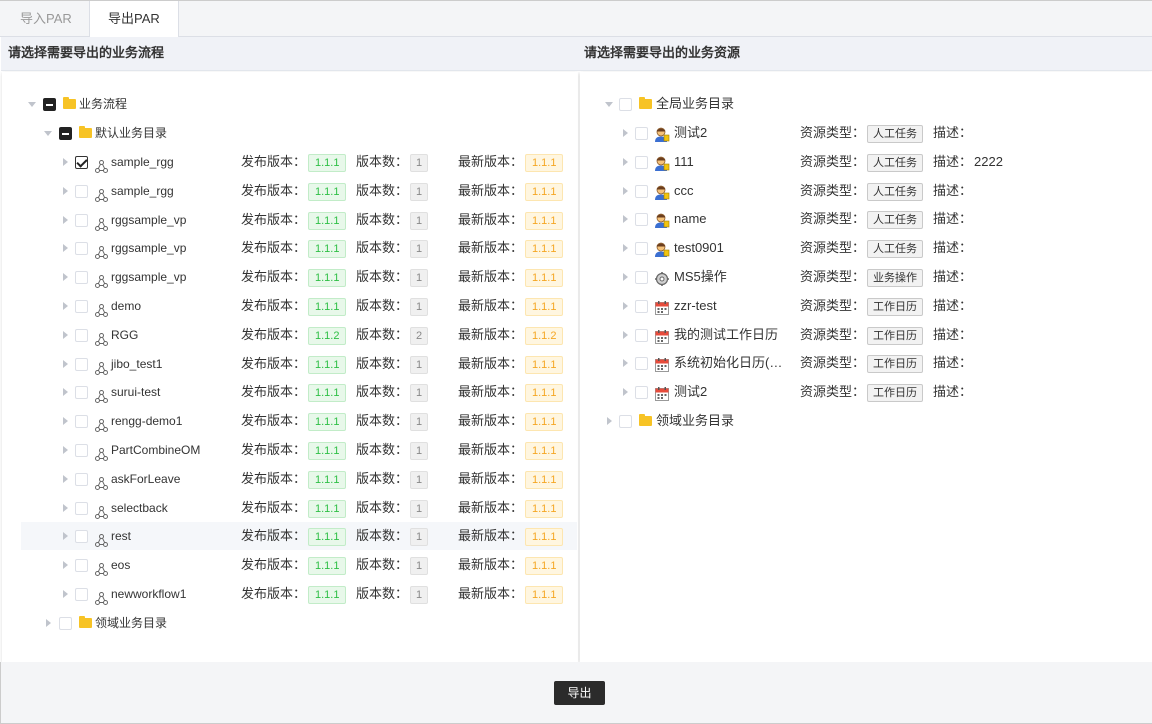 The width and height of the screenshot is (1152, 724). What do you see at coordinates (866, 335) in the screenshot?
I see `resource-row: 我的测试工作日历 资源类型： 工作日历 描述：` at bounding box center [866, 335].